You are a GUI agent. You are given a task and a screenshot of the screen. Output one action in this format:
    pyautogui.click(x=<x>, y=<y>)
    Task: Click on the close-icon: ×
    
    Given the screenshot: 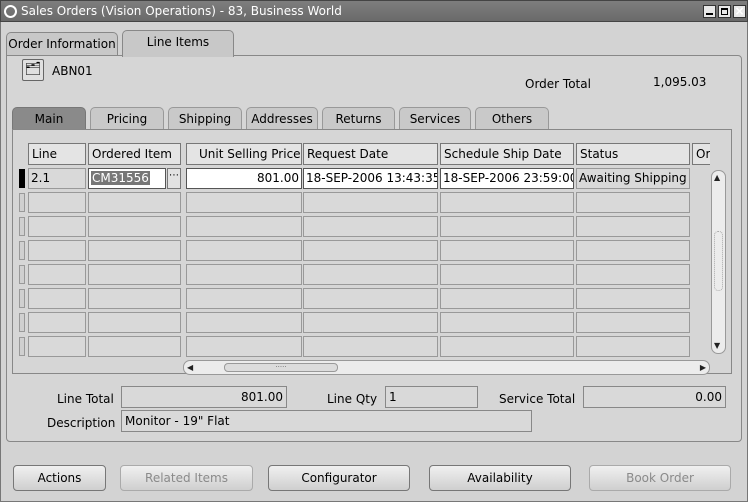 What is the action you would take?
    pyautogui.click(x=739, y=11)
    